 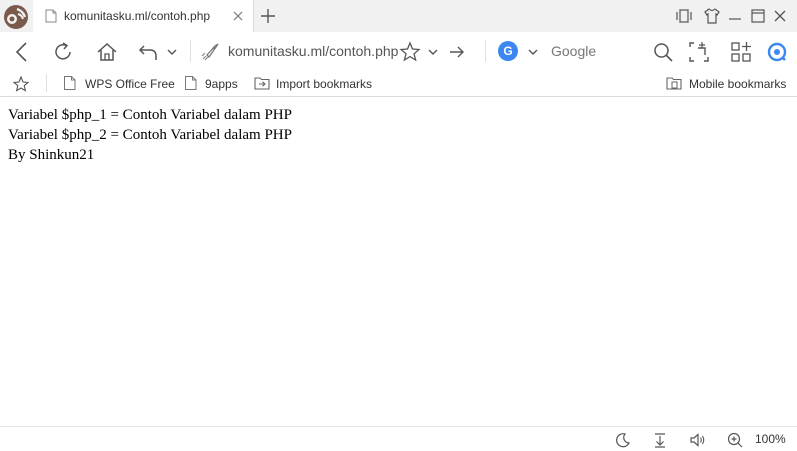 What do you see at coordinates (173, 52) in the screenshot?
I see `chevron-down-icon` at bounding box center [173, 52].